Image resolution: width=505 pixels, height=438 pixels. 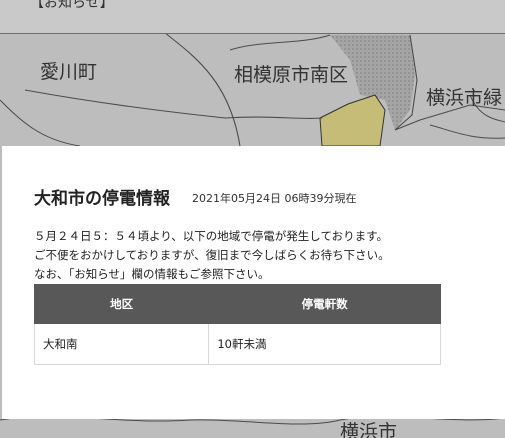 What do you see at coordinates (211, 236) in the screenshot?
I see `message-line-1: ５月２４日５：５４頃より、以下の地域で停電が発生しております。` at bounding box center [211, 236].